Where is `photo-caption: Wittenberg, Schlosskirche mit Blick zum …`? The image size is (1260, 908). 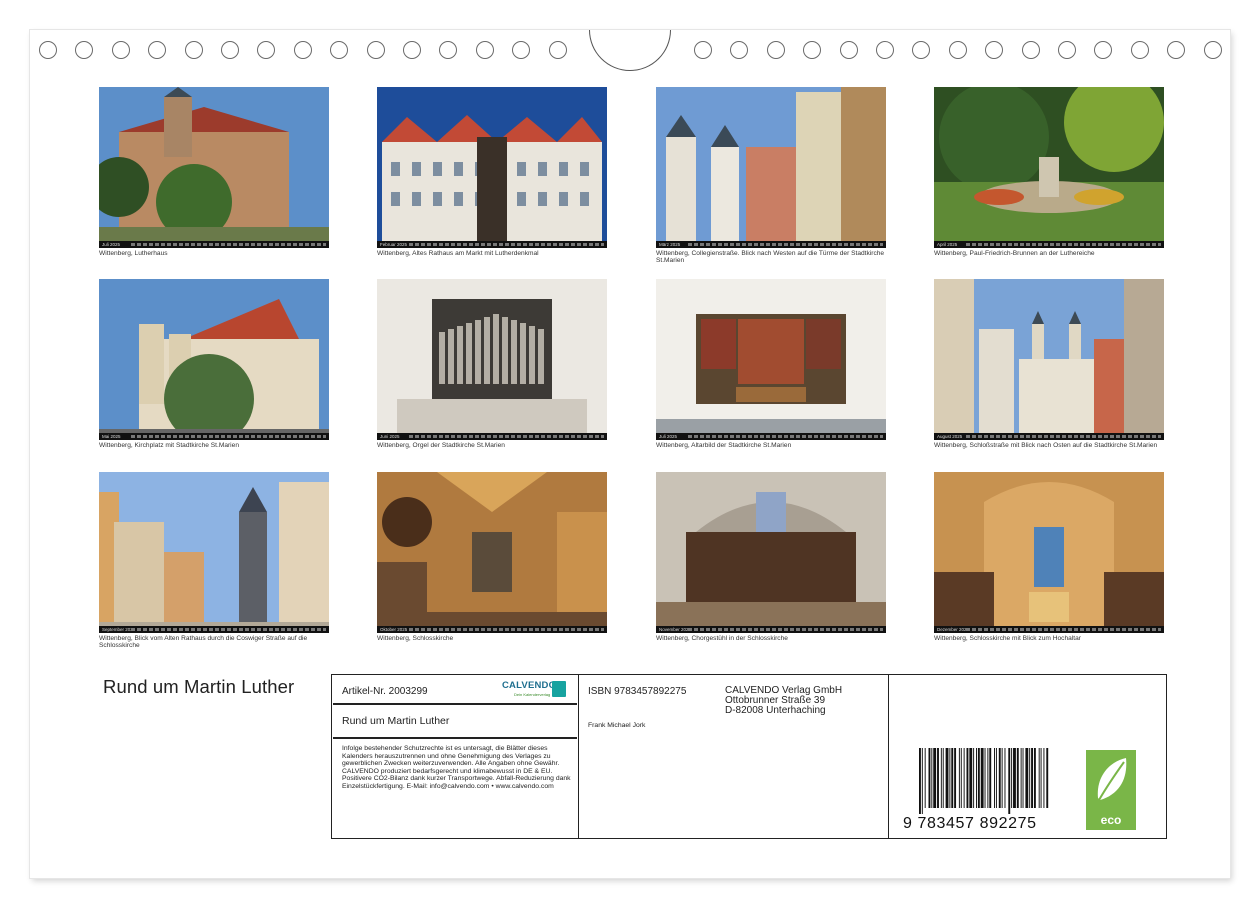
photo-caption: Wittenberg, Schlosskirche mit Blick zum … is located at coordinates (1007, 638).